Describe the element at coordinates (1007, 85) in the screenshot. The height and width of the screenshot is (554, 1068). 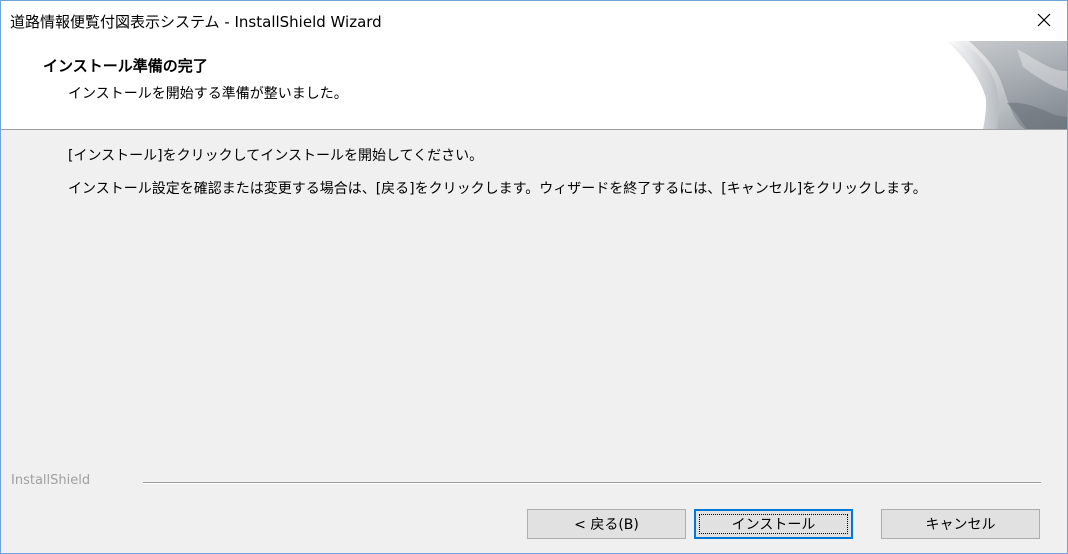
I see `page-curl-graphic` at that location.